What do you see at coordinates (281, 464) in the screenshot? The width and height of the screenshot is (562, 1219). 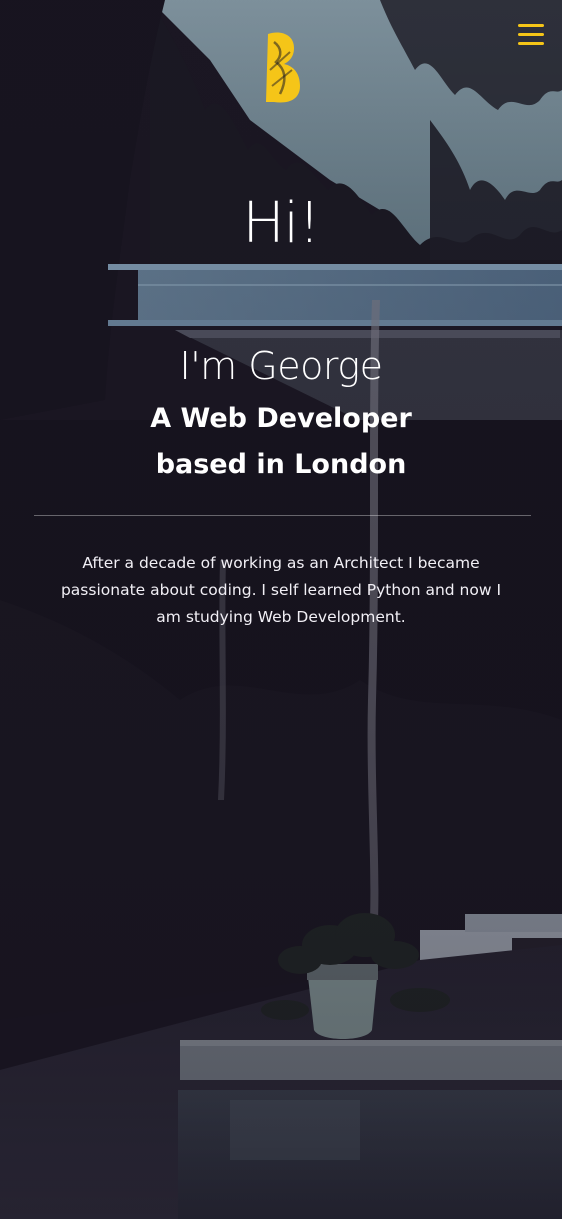 I see `hero-role-line-2: based in London` at bounding box center [281, 464].